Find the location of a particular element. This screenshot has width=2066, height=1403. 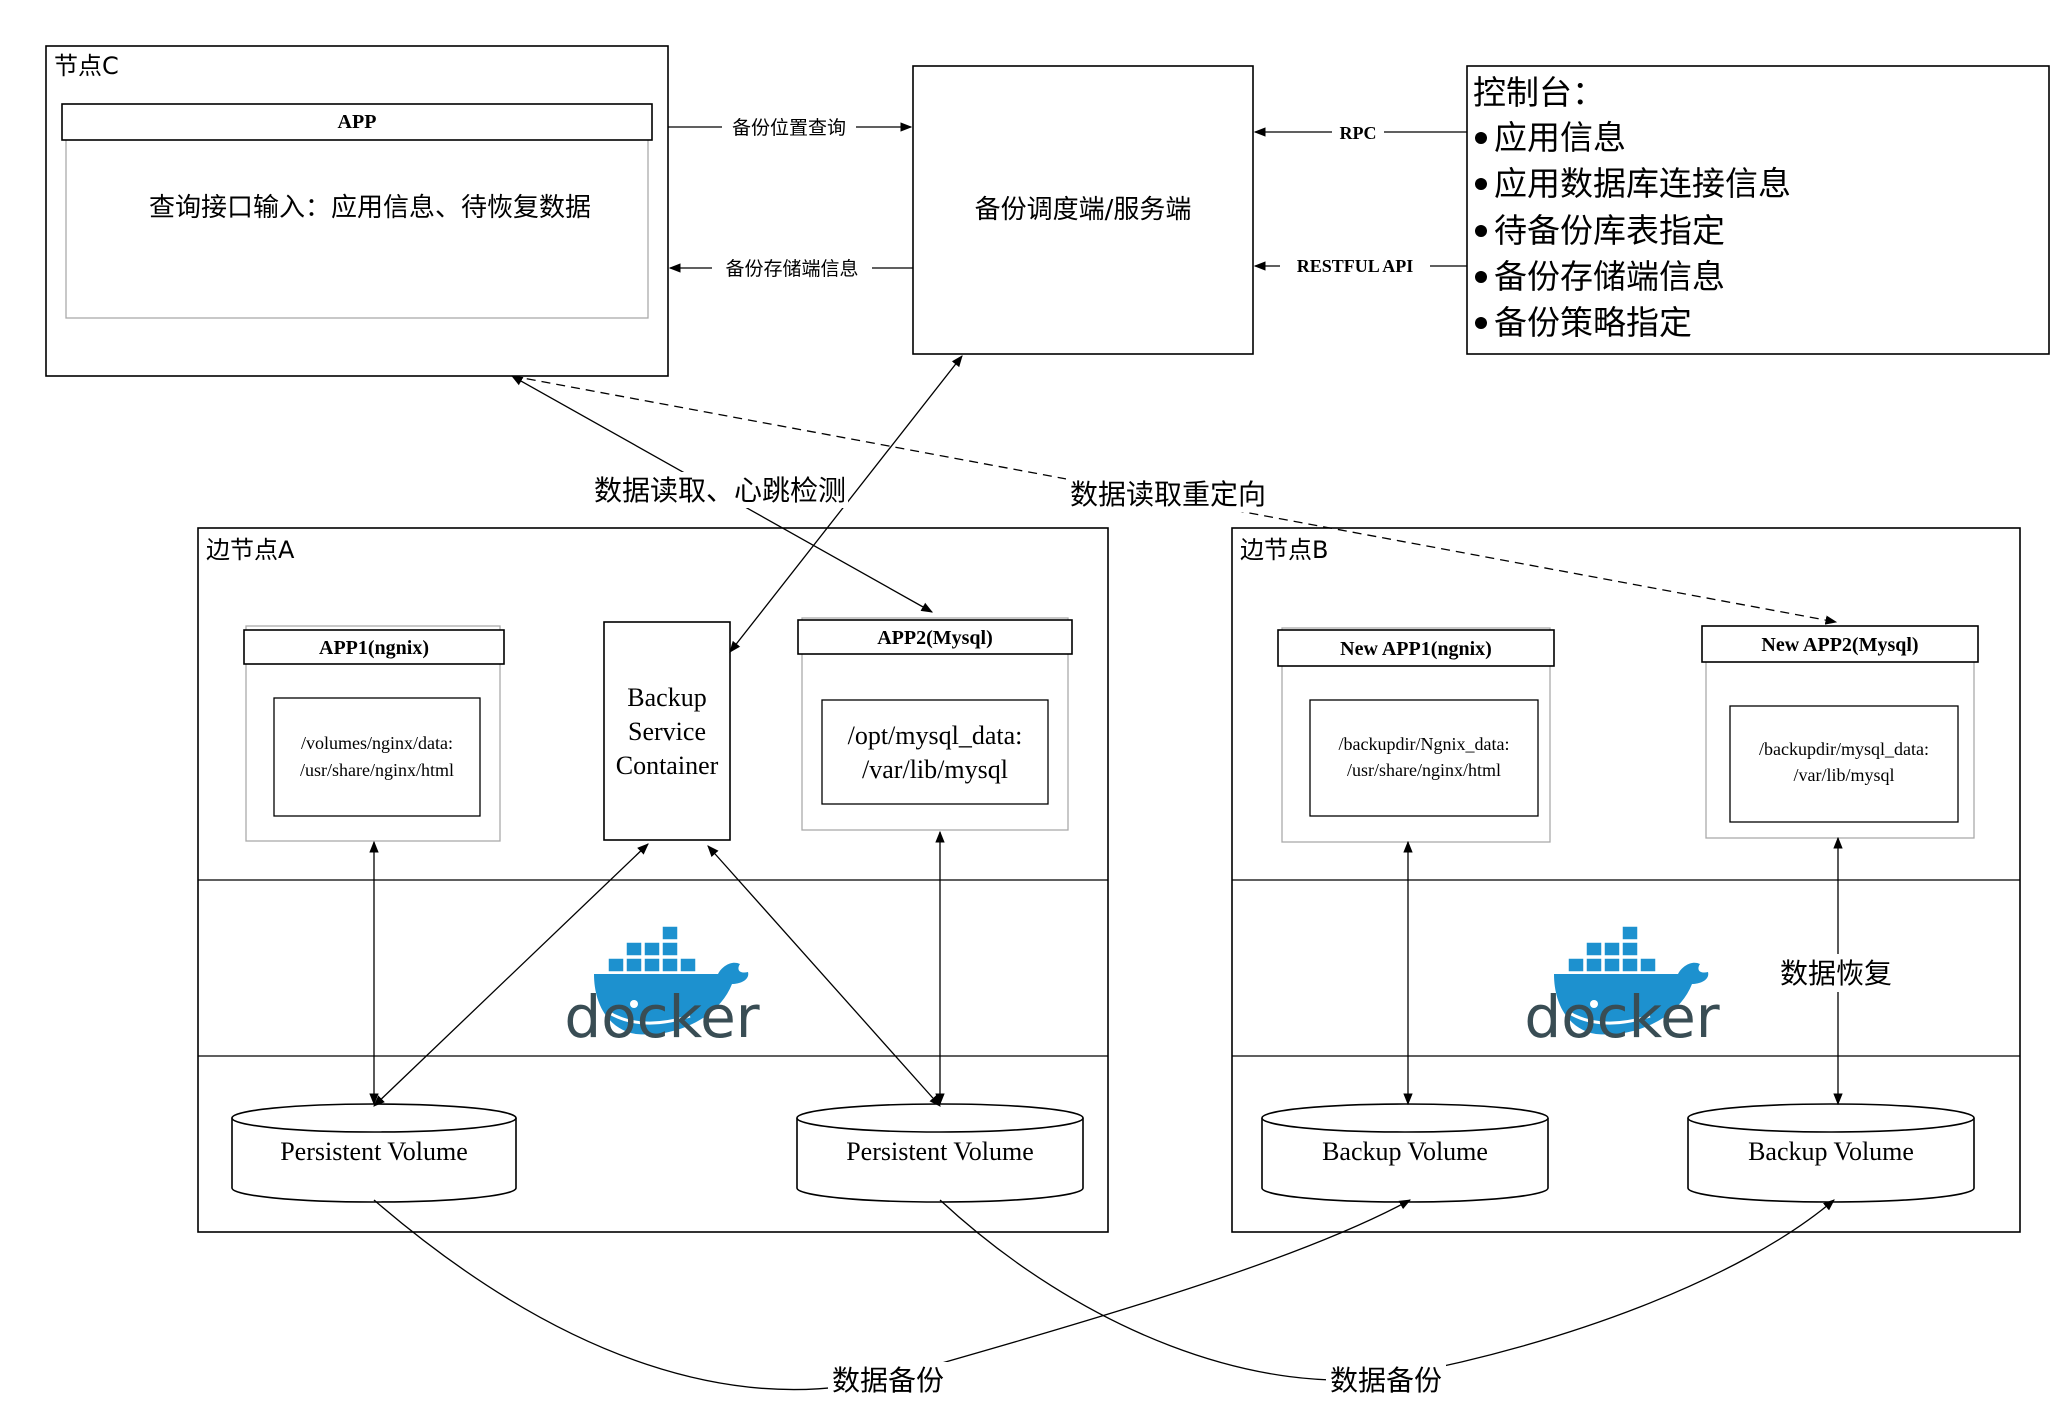

console-item: 待备份库表指定 is located at coordinates (1609, 230).